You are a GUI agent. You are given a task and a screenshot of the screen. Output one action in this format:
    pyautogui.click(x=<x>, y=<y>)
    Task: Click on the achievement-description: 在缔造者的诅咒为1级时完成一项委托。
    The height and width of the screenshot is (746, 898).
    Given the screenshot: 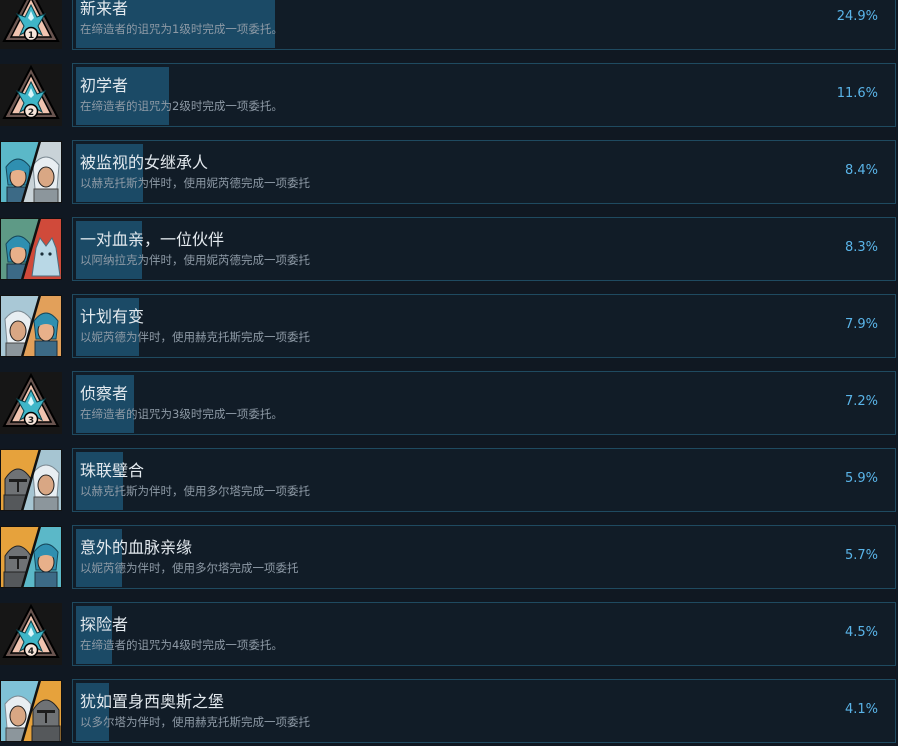 What is the action you would take?
    pyautogui.click(x=181, y=29)
    